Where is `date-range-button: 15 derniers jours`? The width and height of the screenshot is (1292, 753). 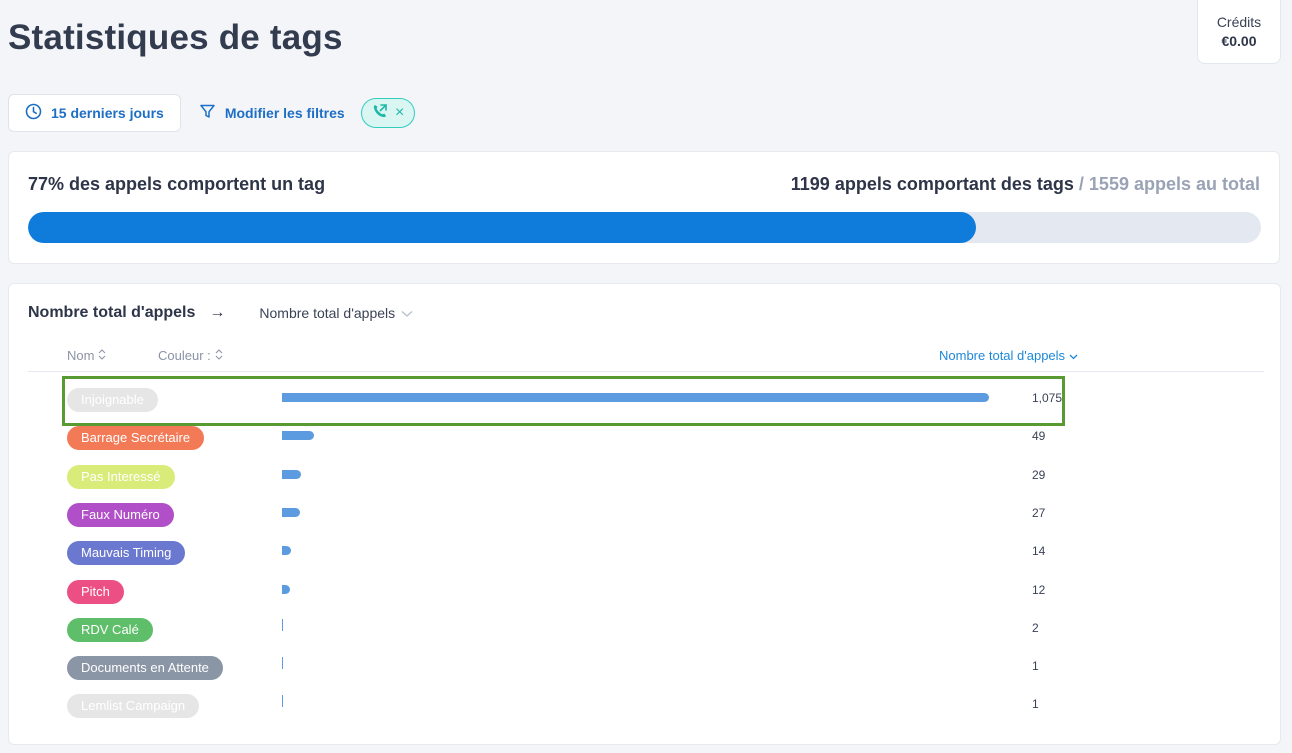
date-range-button: 15 derniers jours is located at coordinates (94, 113).